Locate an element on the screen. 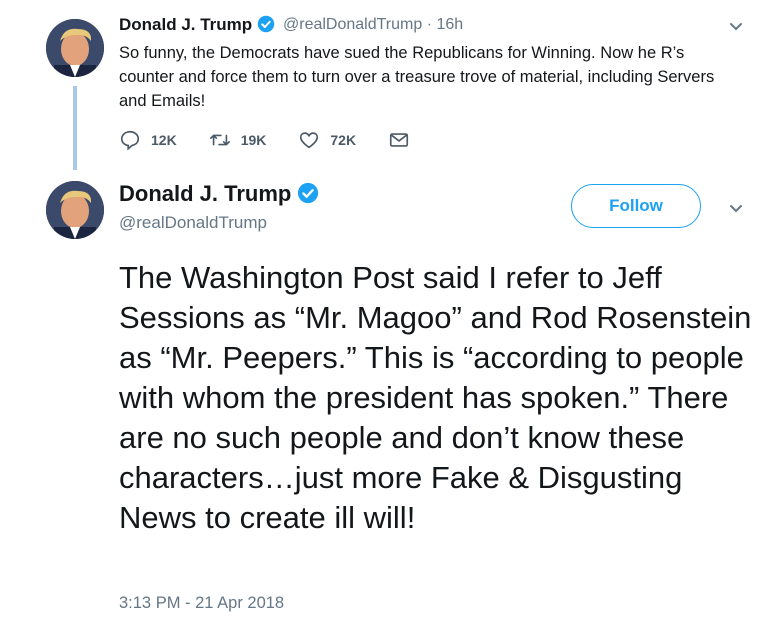 Image resolution: width=784 pixels, height=628 pixels. thread-line is located at coordinates (75, 128).